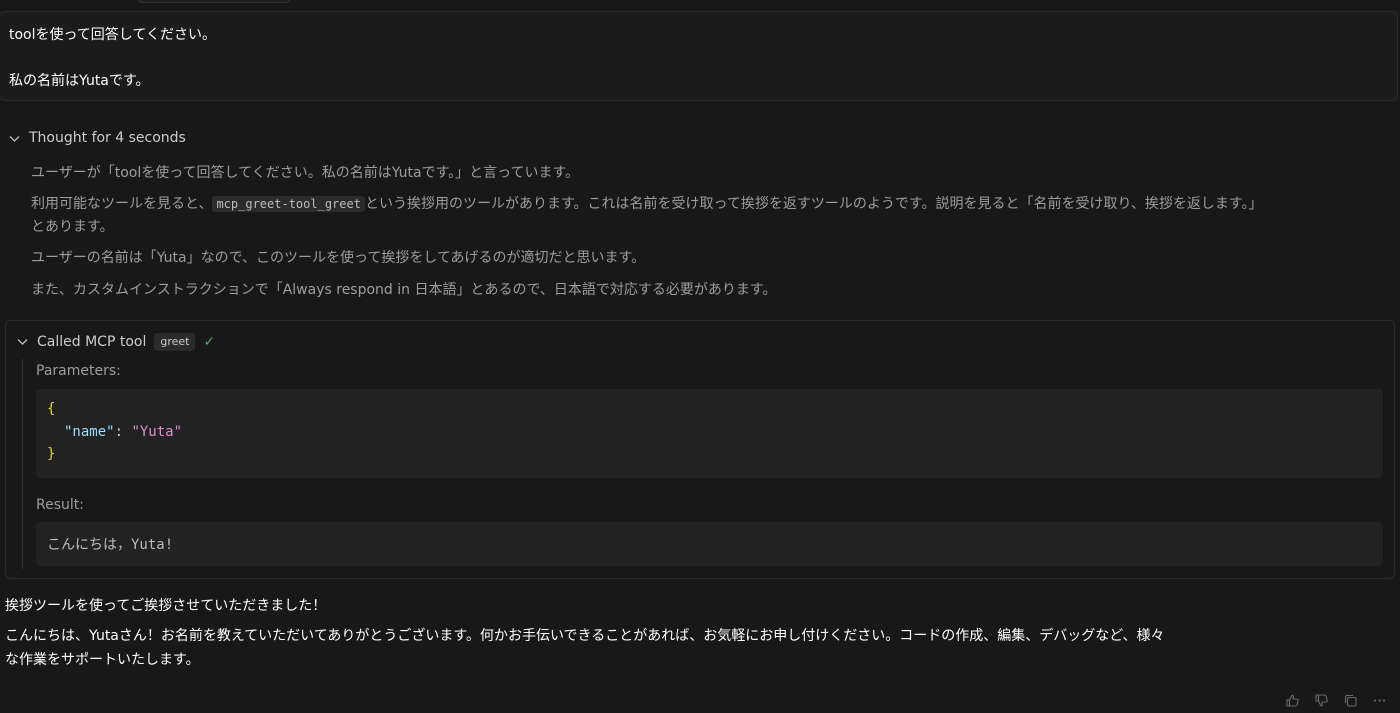 This screenshot has height=713, width=1400. What do you see at coordinates (209, 342) in the screenshot?
I see `check-icon: ✓` at bounding box center [209, 342].